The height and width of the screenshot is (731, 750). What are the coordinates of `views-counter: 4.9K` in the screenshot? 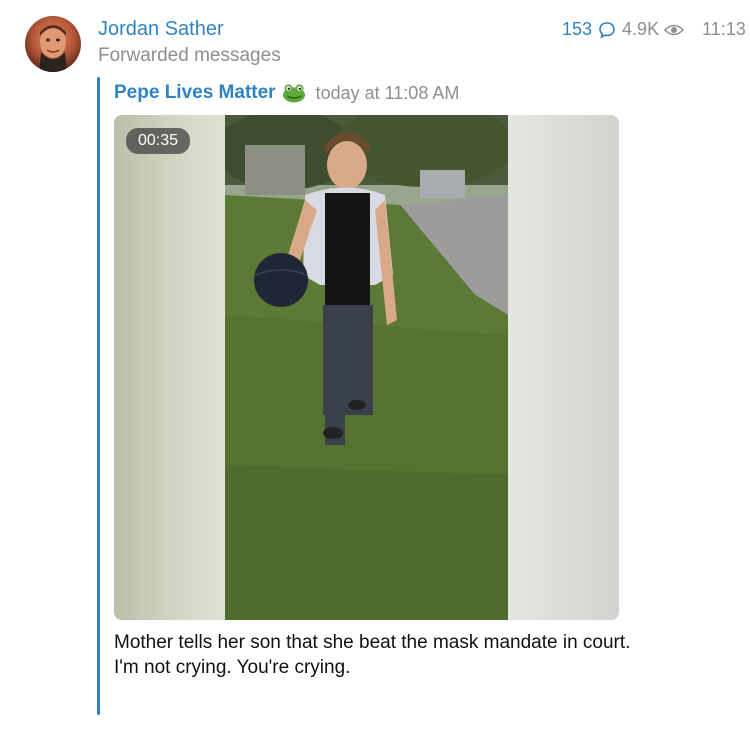 It's located at (653, 29).